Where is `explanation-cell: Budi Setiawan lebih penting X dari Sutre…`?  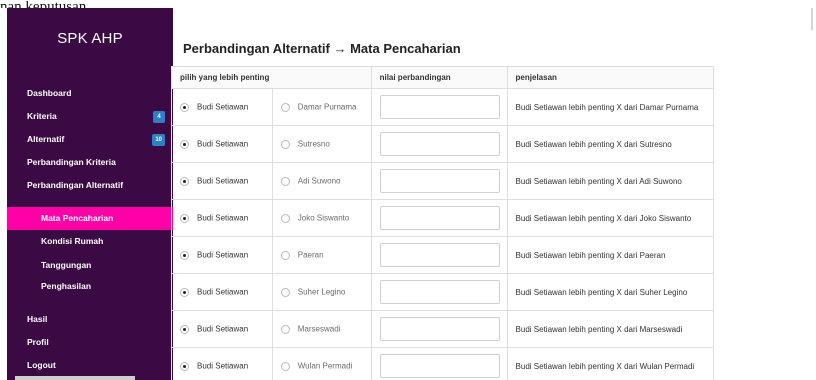 explanation-cell: Budi Setiawan lebih penting X dari Sutre… is located at coordinates (610, 144).